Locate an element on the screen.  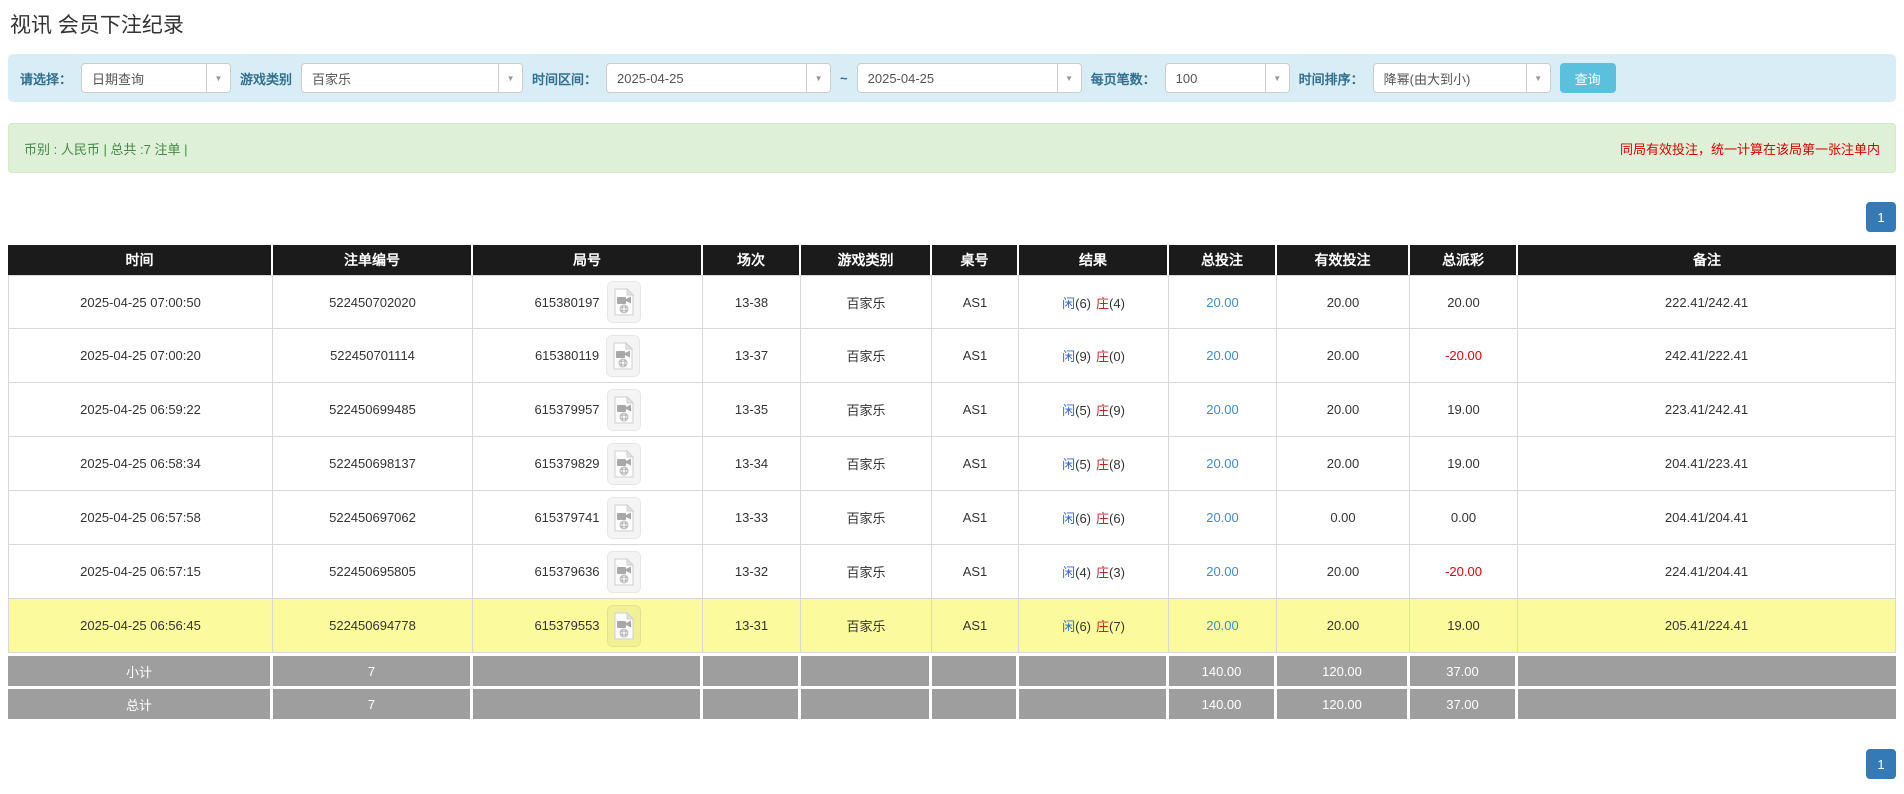
cell-round-id: 615380119 is located at coordinates (588, 356).